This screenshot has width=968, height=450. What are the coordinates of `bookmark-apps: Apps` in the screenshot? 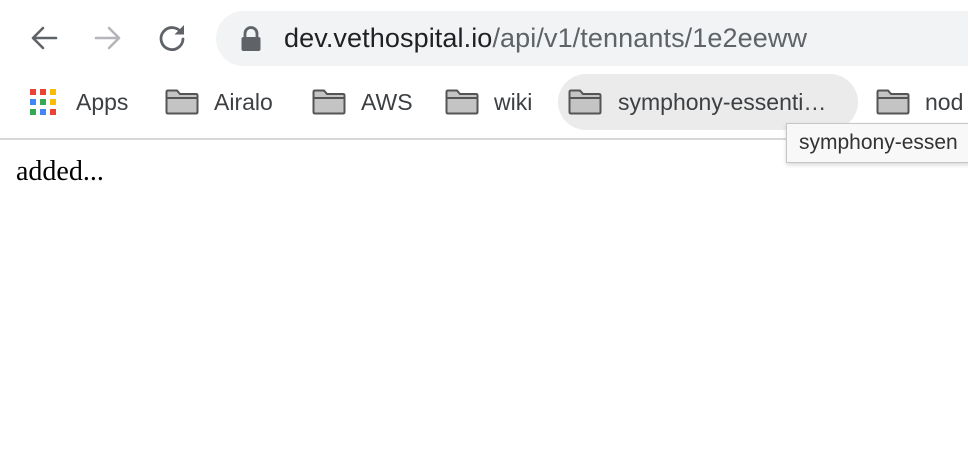 It's located at (79, 102).